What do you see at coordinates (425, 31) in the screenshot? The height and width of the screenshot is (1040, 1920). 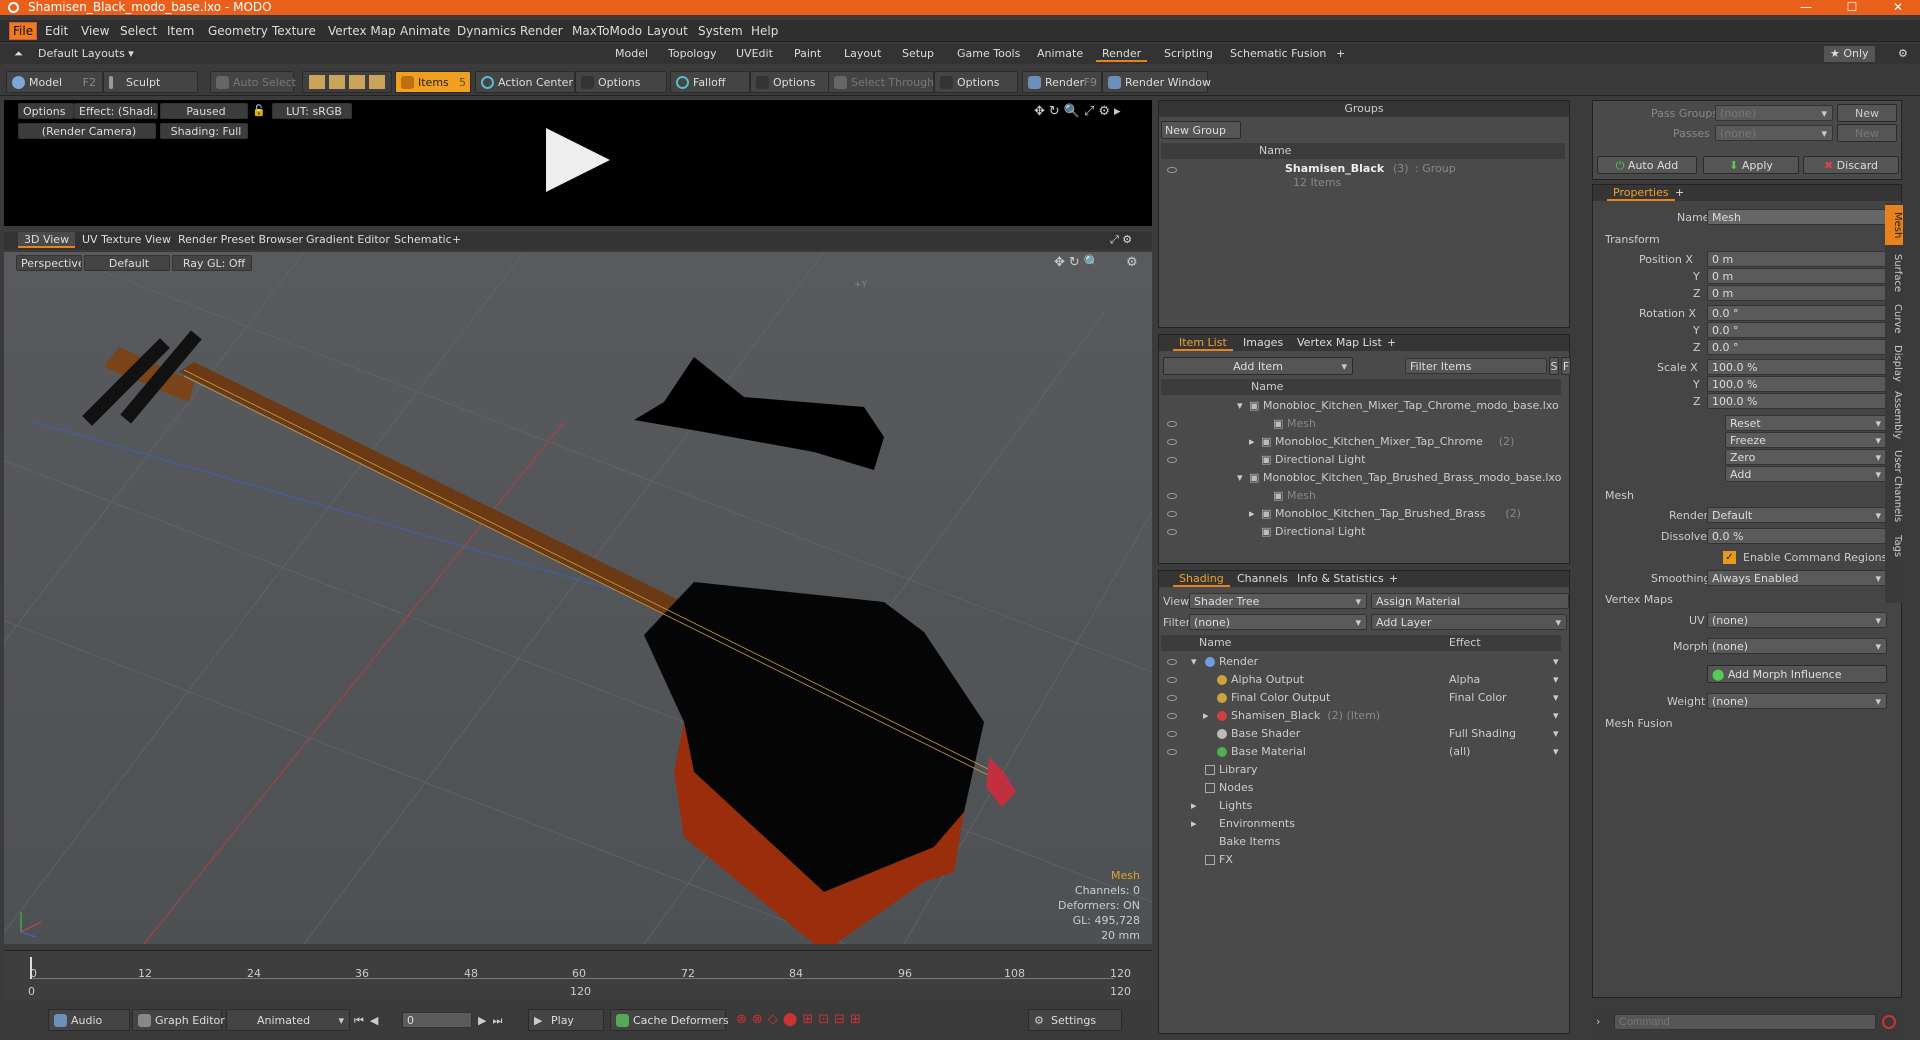 I see `menu-animate: Animate` at bounding box center [425, 31].